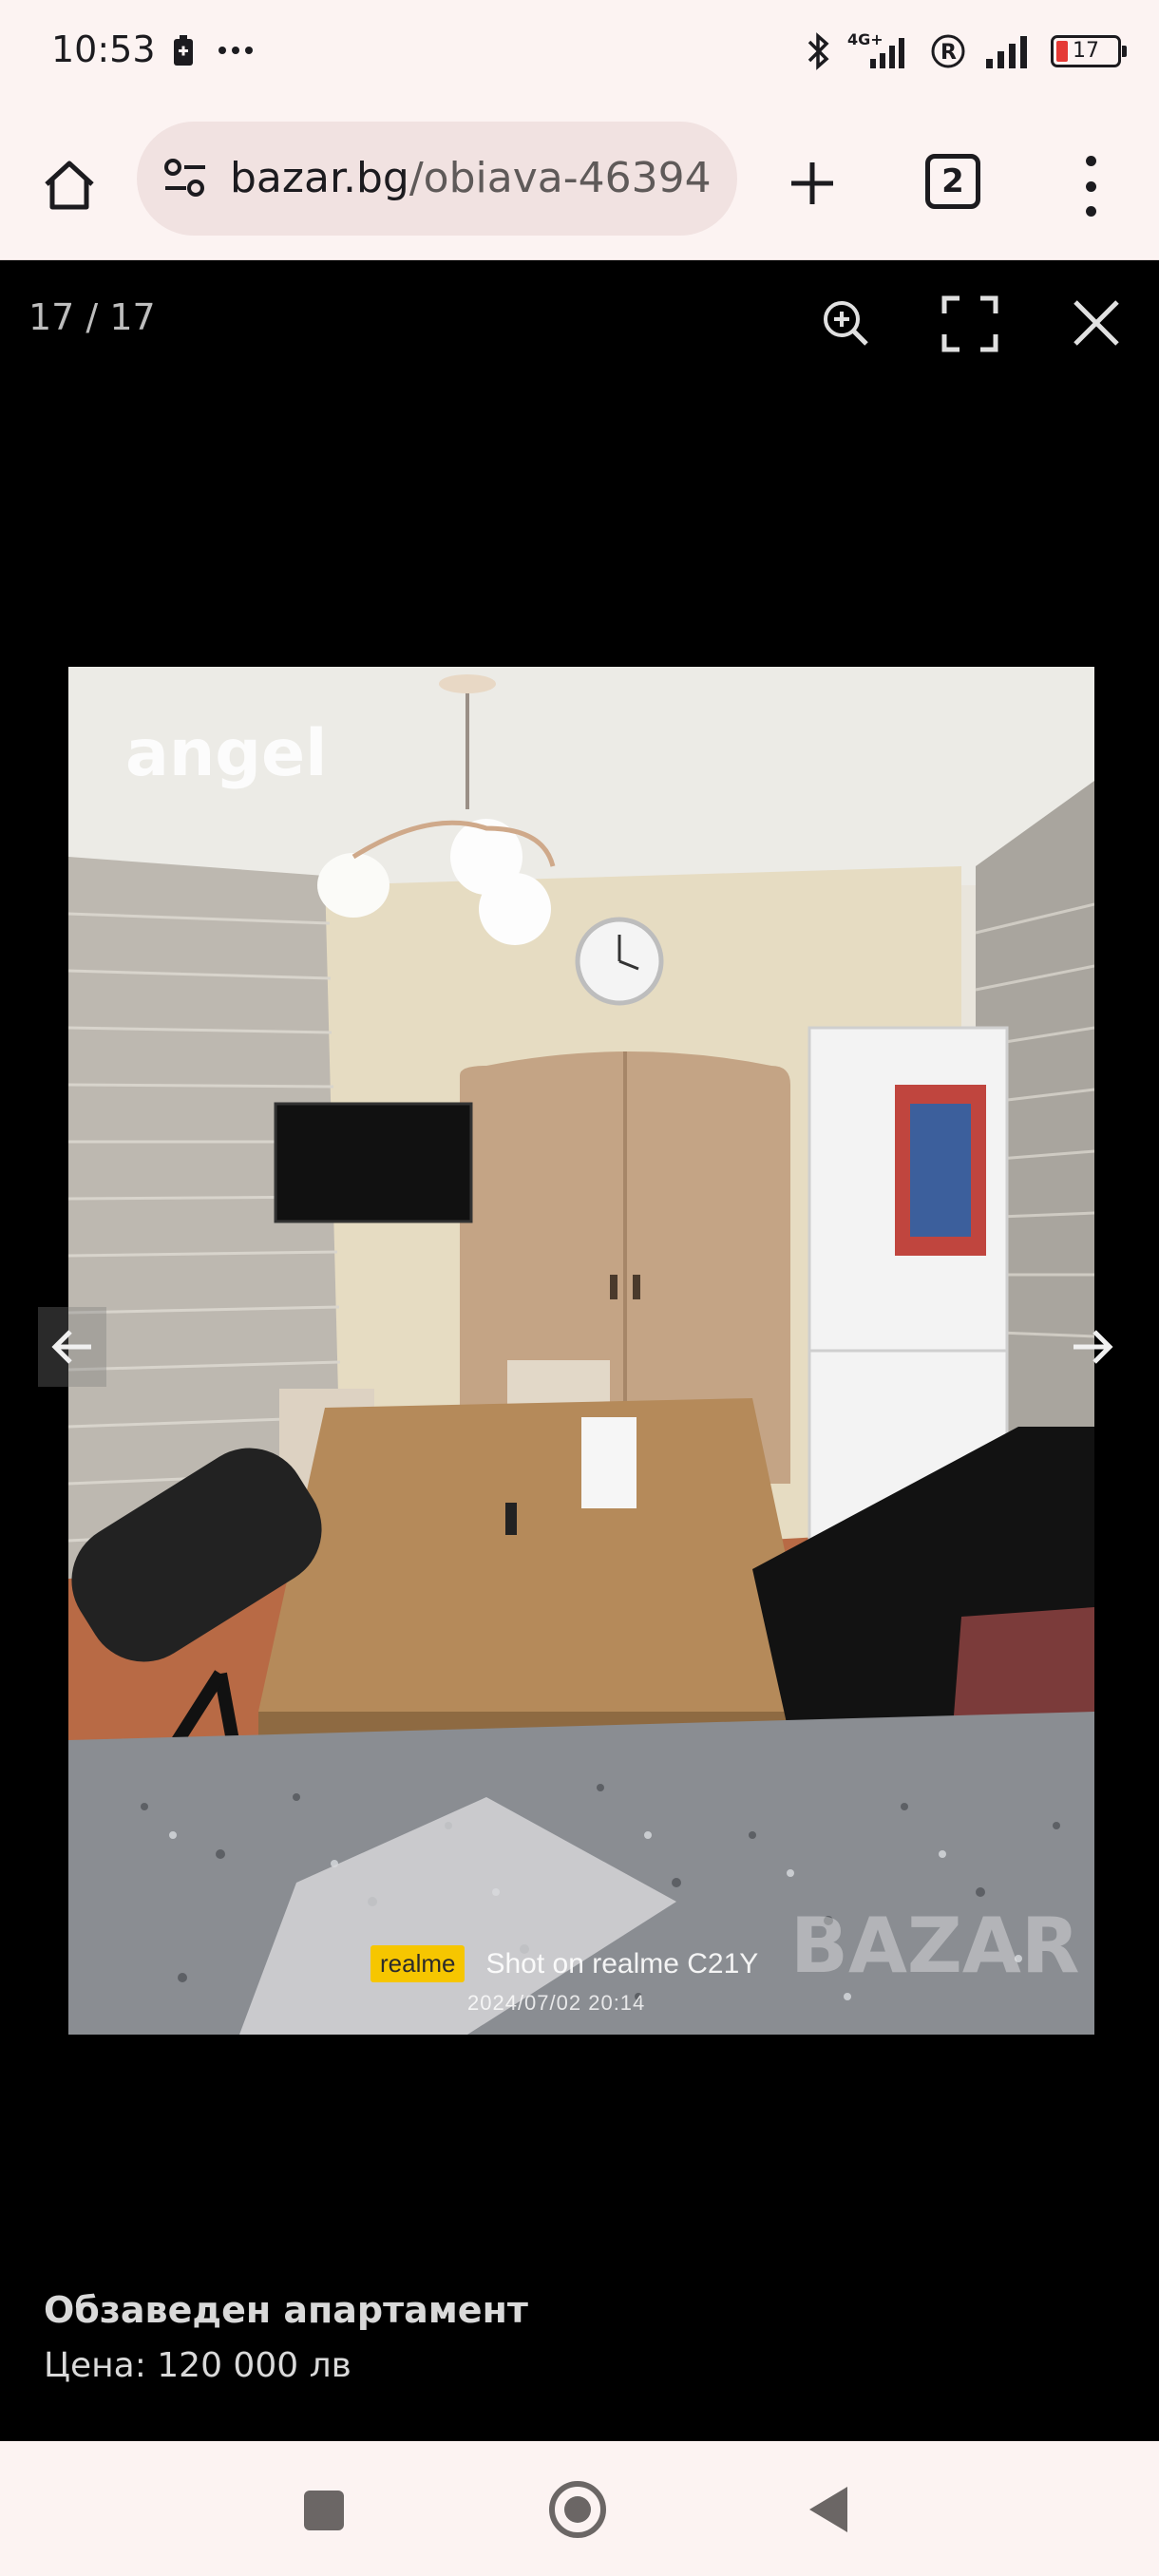  I want to click on signal-icon, so click(887, 53).